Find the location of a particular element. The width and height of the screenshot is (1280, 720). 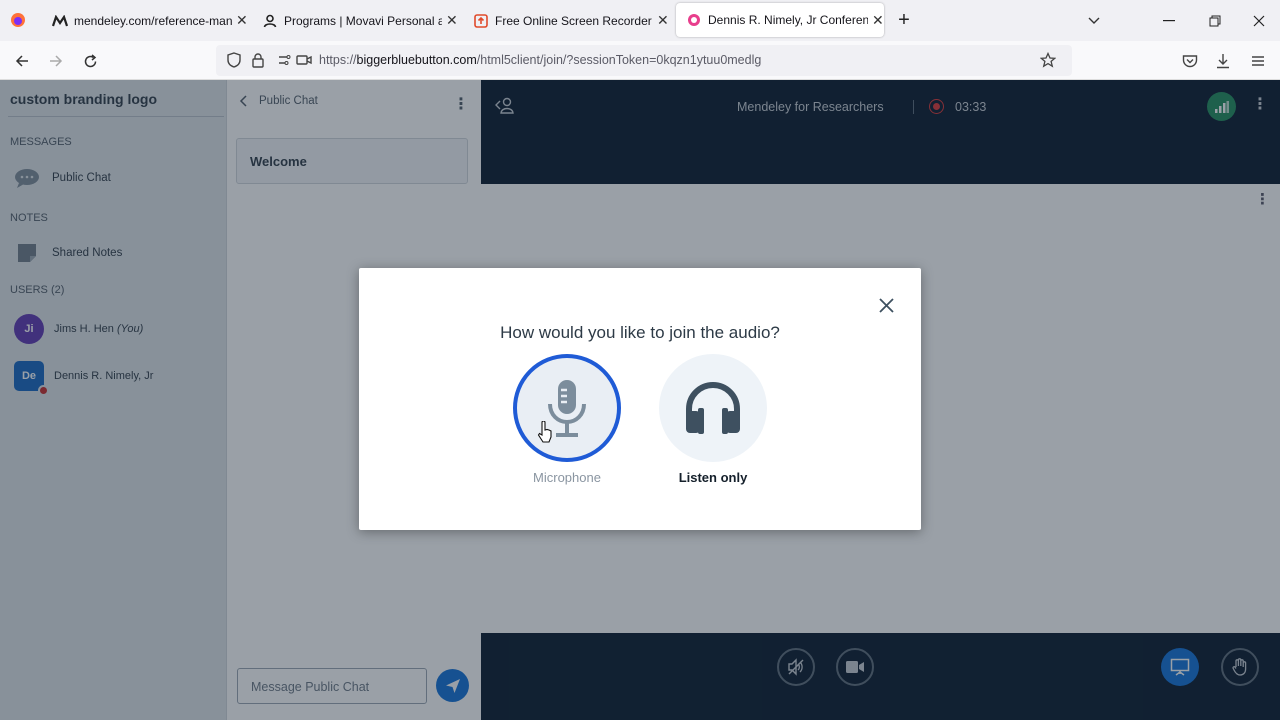

tab-movavi: Programs | Movavi Personal acc ✕ is located at coordinates (355, 20).